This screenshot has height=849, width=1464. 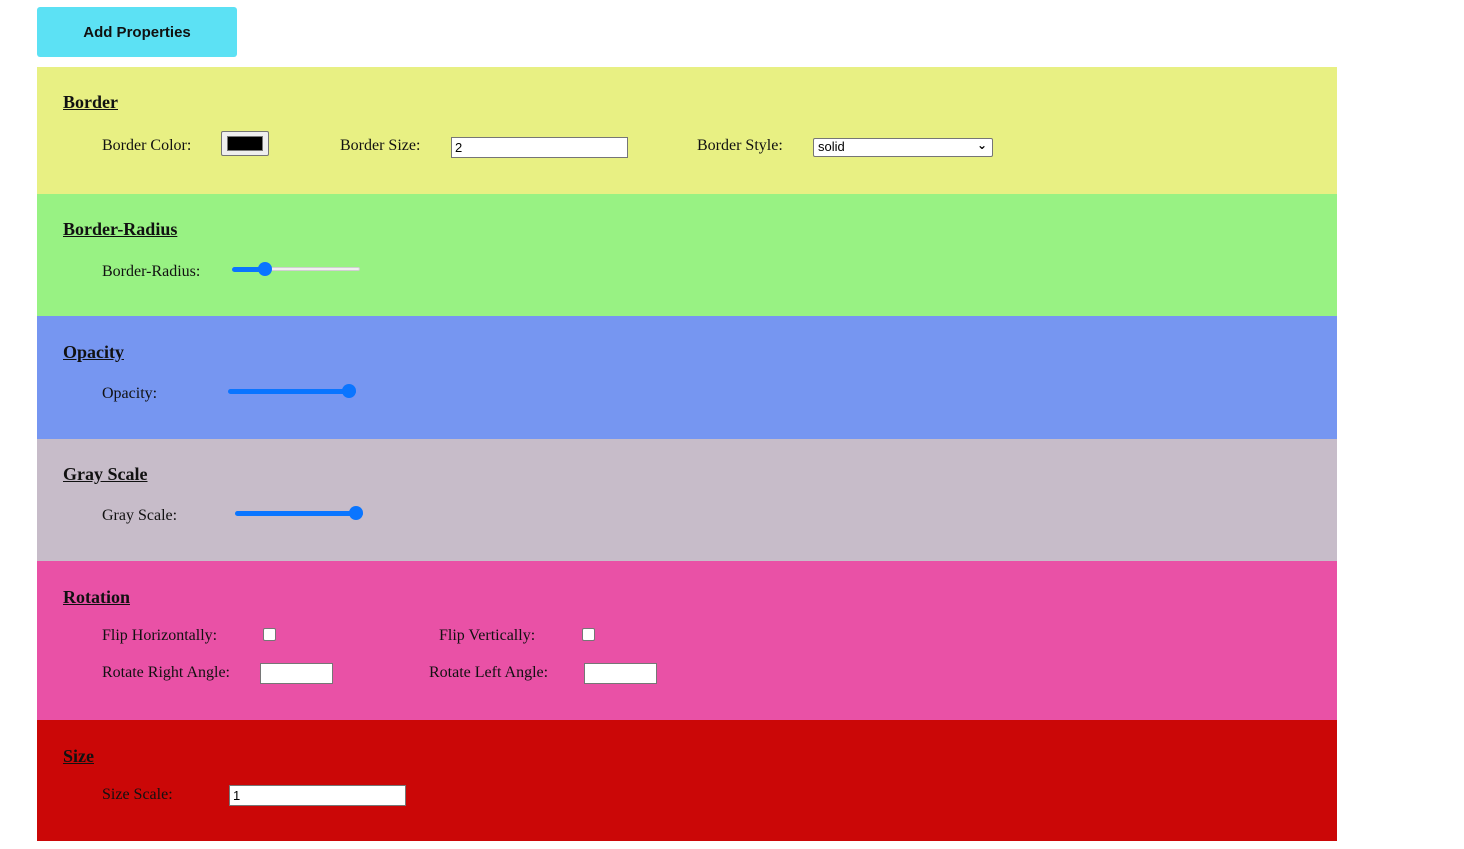 What do you see at coordinates (687, 130) in the screenshot?
I see `border-panel: Border Border Color: Border Size` at bounding box center [687, 130].